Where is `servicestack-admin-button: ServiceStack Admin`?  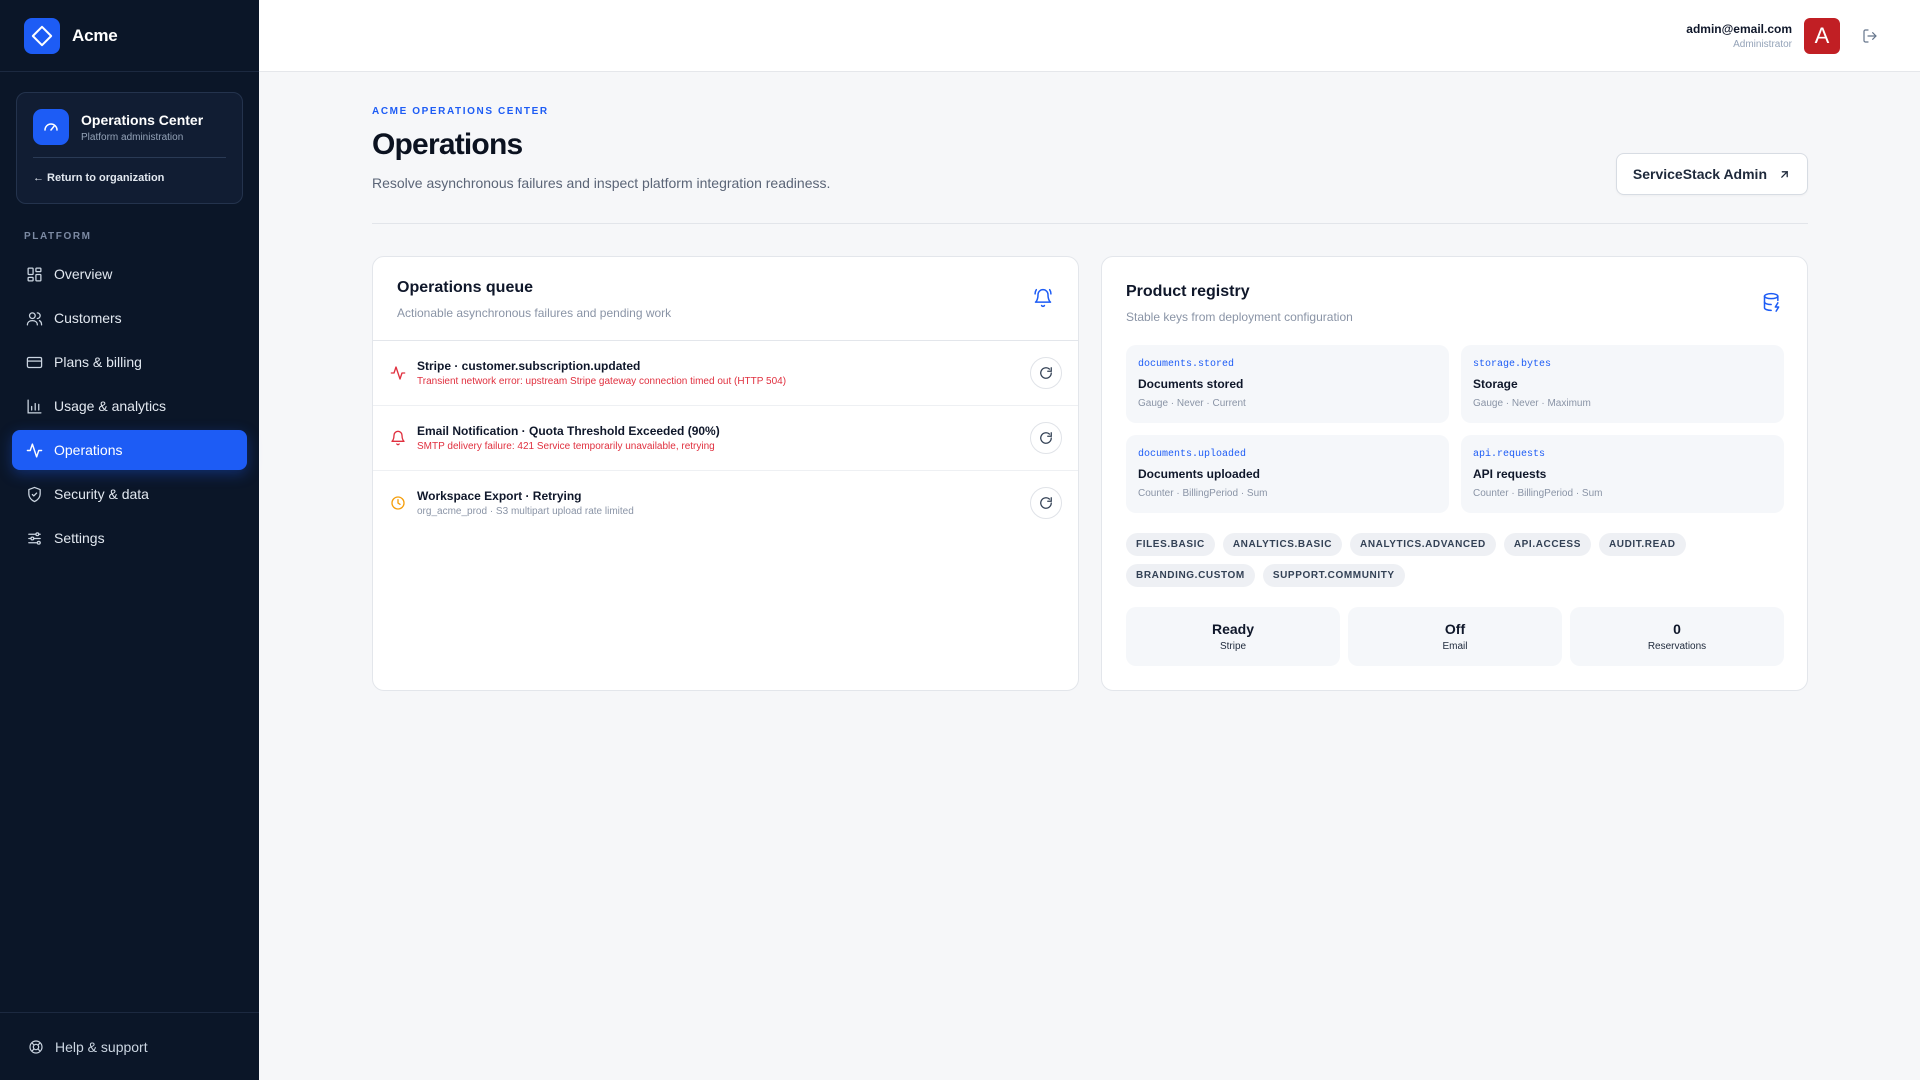 servicestack-admin-button: ServiceStack Admin is located at coordinates (1711, 174).